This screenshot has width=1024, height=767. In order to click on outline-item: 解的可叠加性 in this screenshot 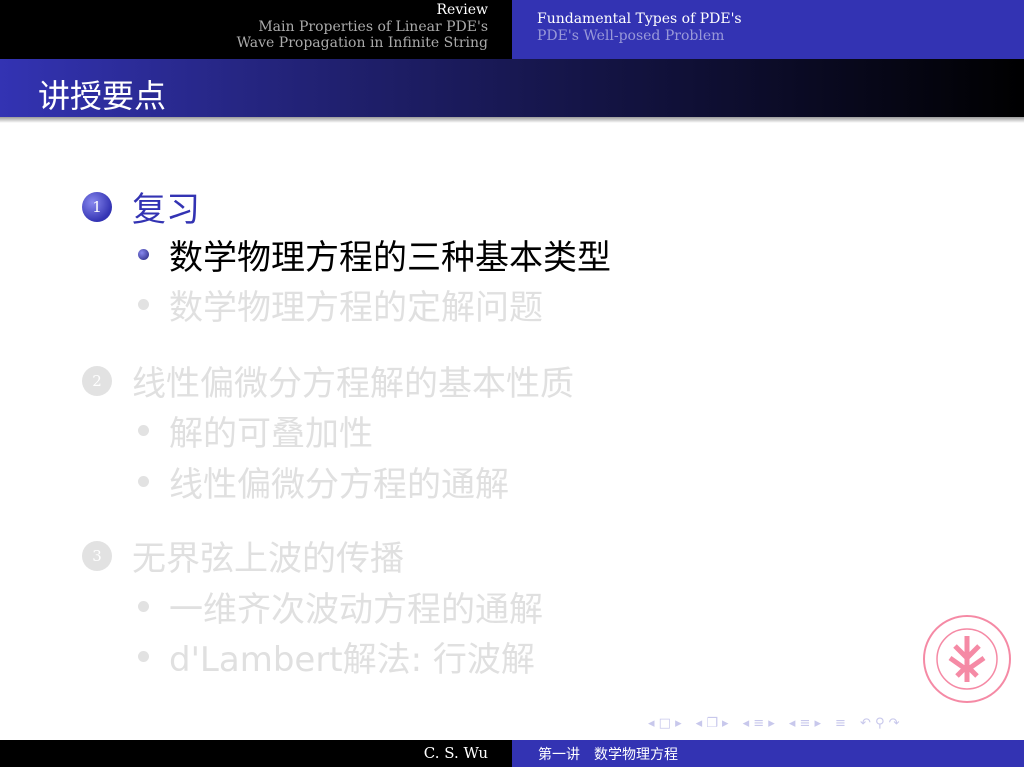, I will do `click(255, 430)`.